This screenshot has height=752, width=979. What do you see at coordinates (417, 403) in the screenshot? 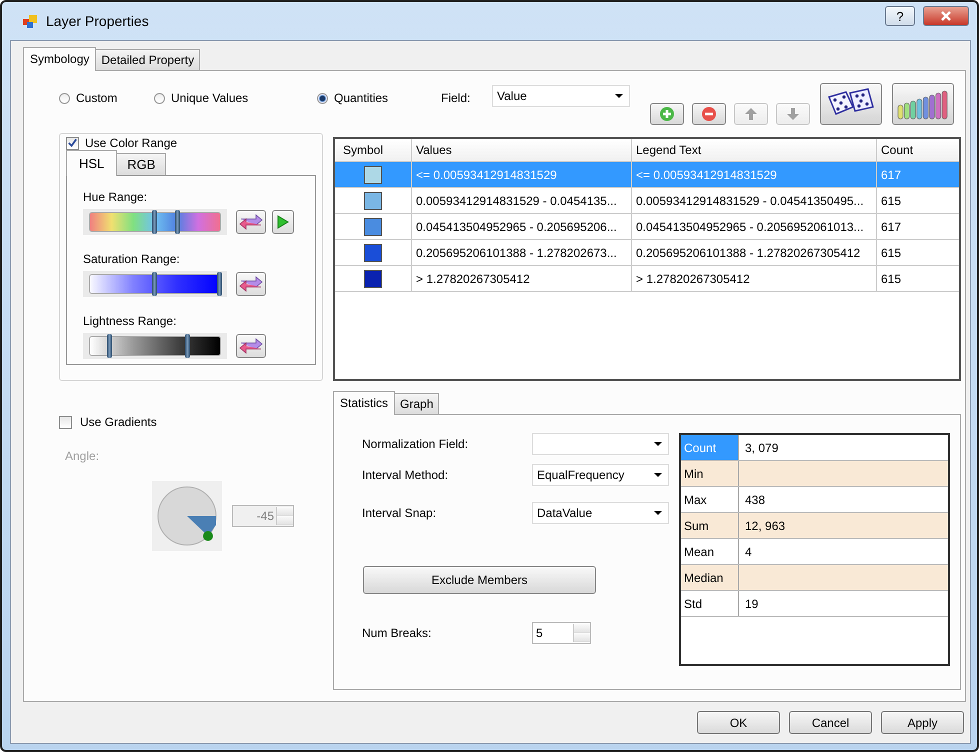
I see `tab: Graph` at bounding box center [417, 403].